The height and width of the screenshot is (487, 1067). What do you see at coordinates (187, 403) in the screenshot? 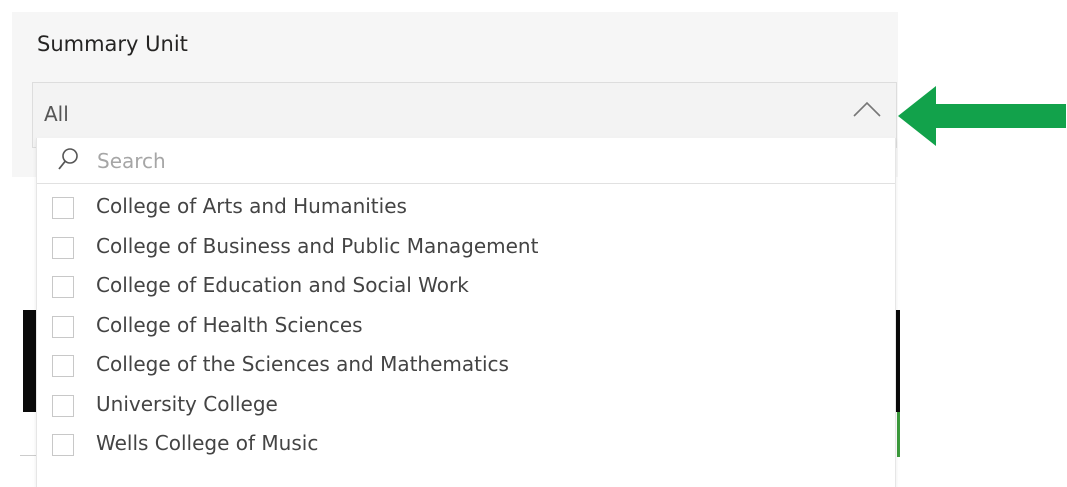
I see `option-label: University College` at bounding box center [187, 403].